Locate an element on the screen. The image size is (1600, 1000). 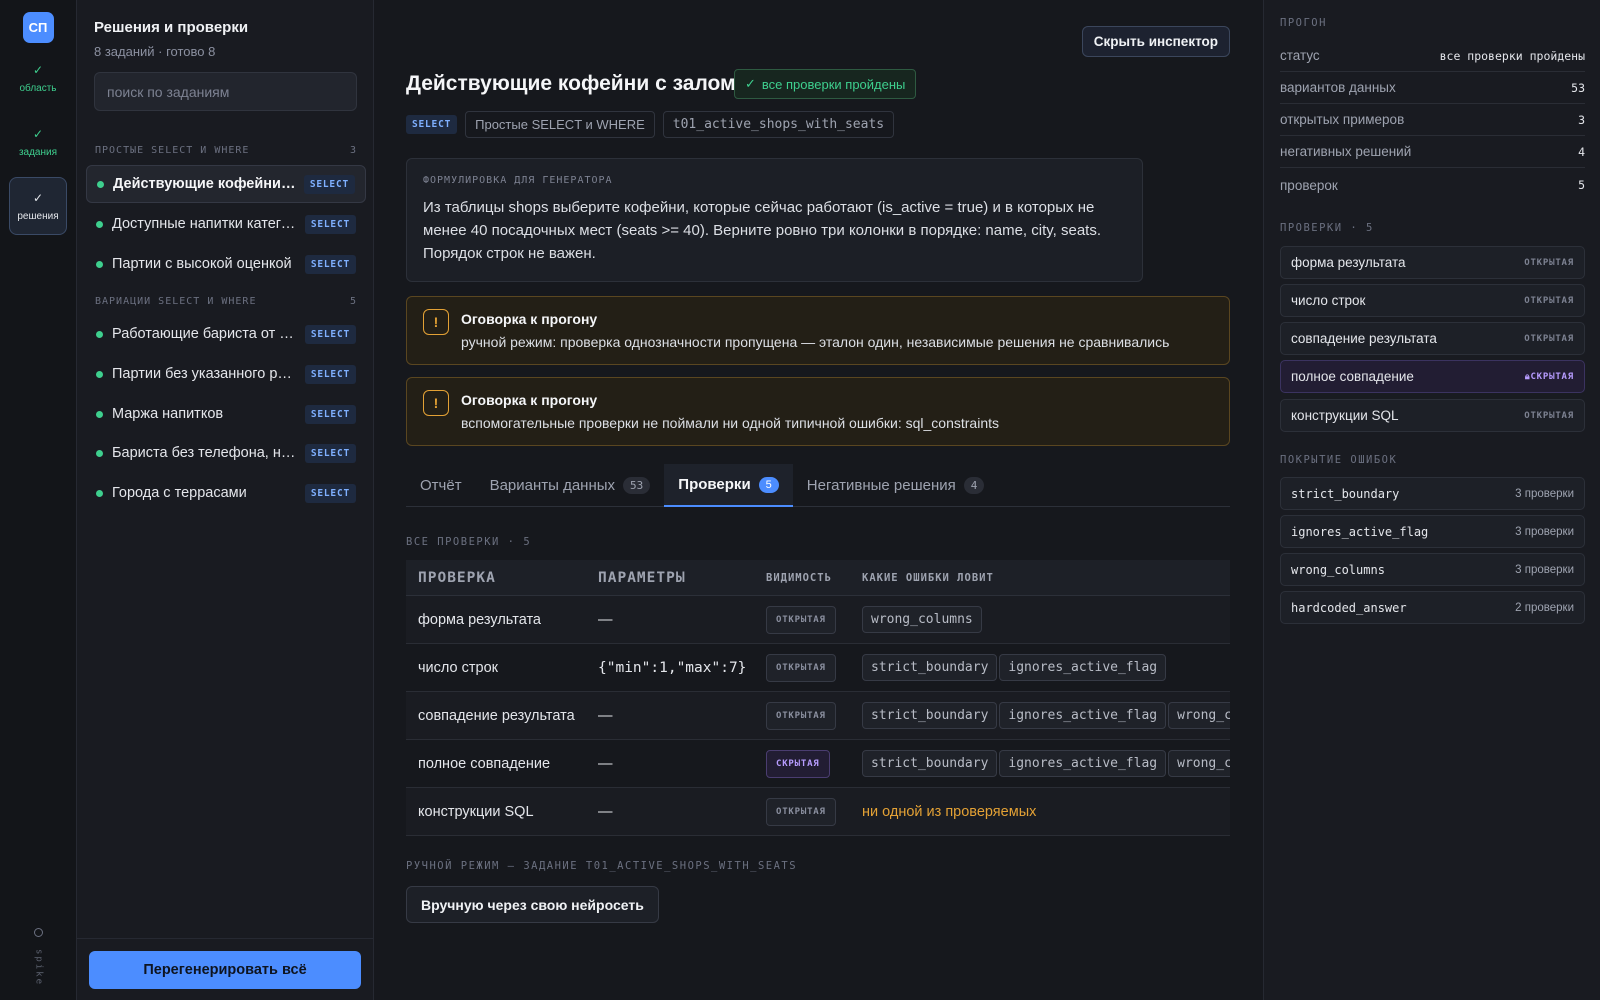
task-id-tag: t01_active_shops_with_seats is located at coordinates (778, 124).